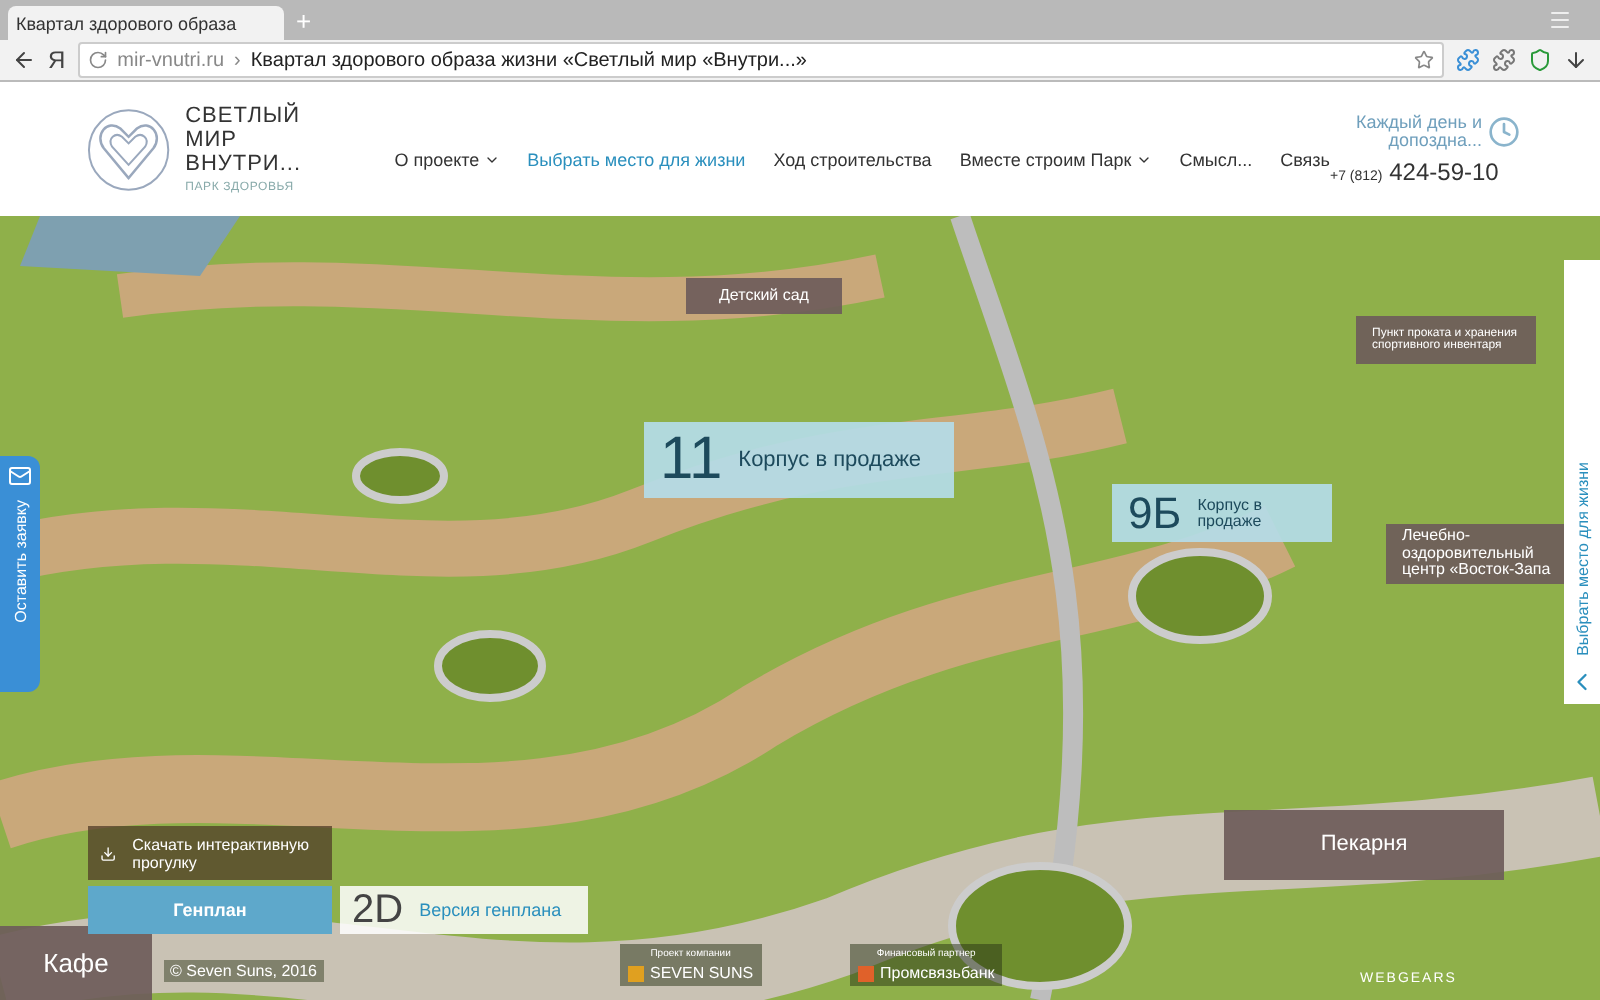  Describe the element at coordinates (97, 60) in the screenshot. I see `reload-icon` at that location.